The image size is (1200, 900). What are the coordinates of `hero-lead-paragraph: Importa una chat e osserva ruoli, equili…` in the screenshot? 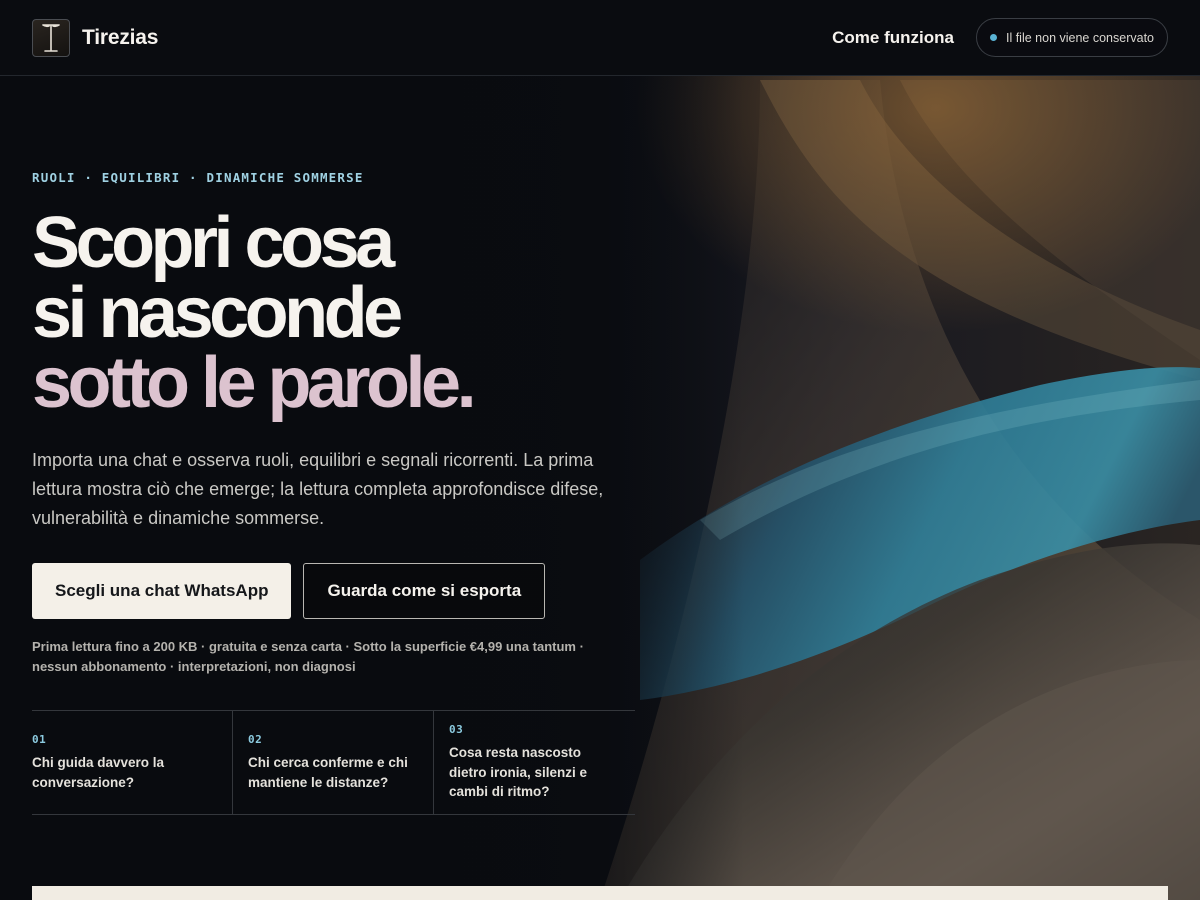 It's located at (318, 489).